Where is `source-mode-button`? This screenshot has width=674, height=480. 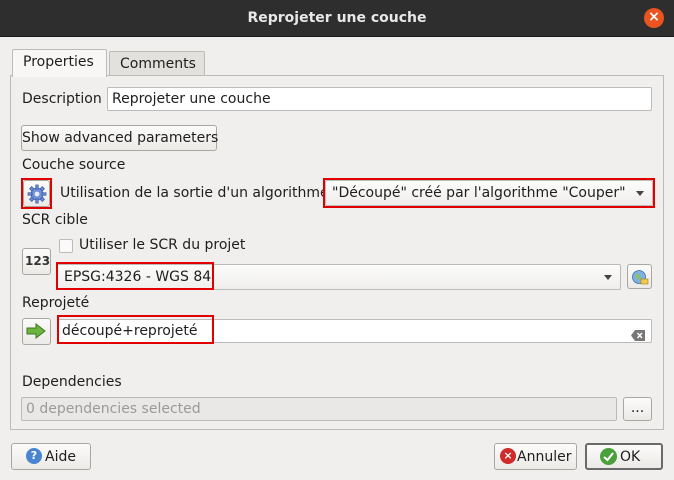
source-mode-button is located at coordinates (36, 193).